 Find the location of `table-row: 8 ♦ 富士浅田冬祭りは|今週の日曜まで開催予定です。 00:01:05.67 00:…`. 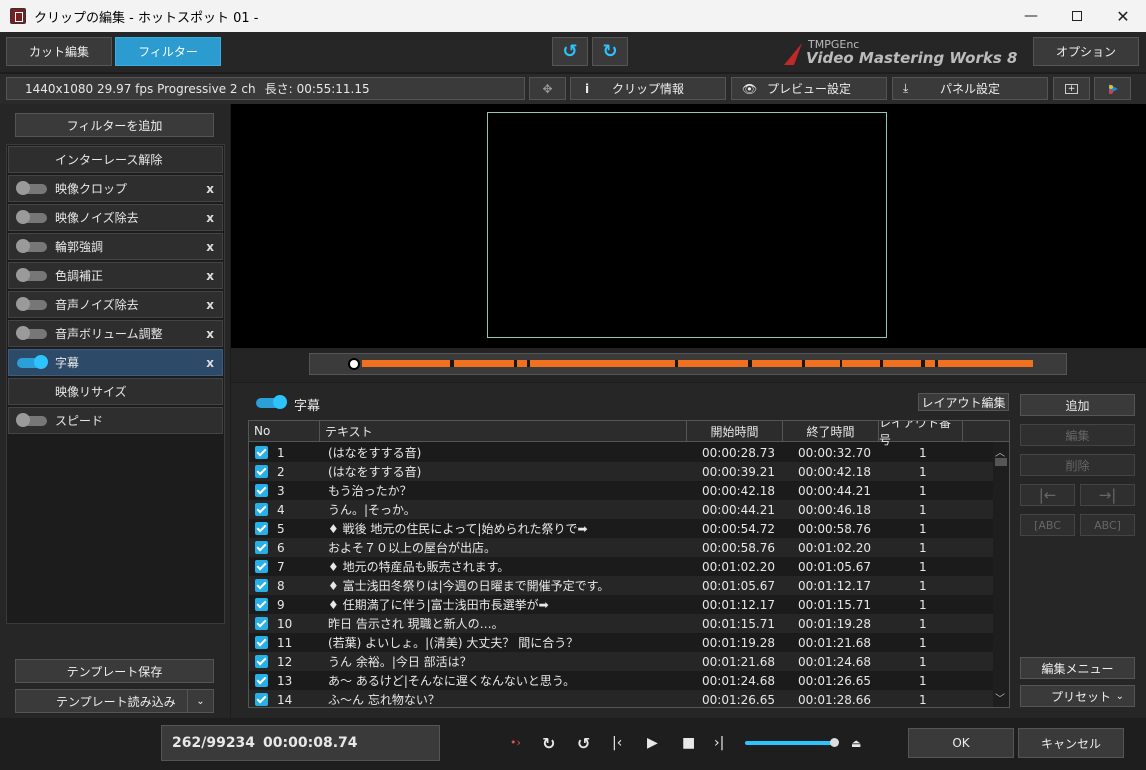

table-row: 8 ♦ 富士浅田冬祭りは|今週の日曜まで開催予定です。 00:01:05.67 00:… is located at coordinates (621, 585).